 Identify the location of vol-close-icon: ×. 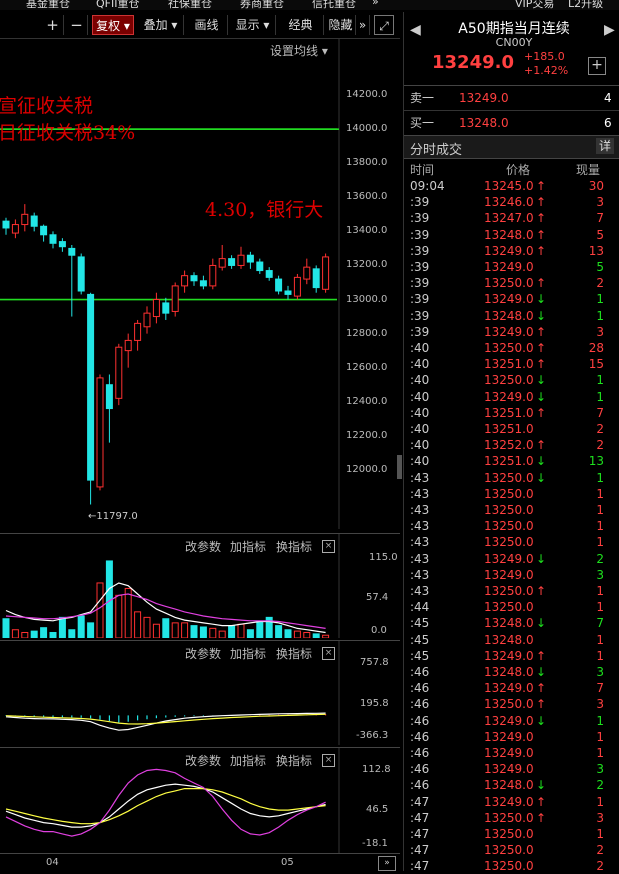
(328, 546).